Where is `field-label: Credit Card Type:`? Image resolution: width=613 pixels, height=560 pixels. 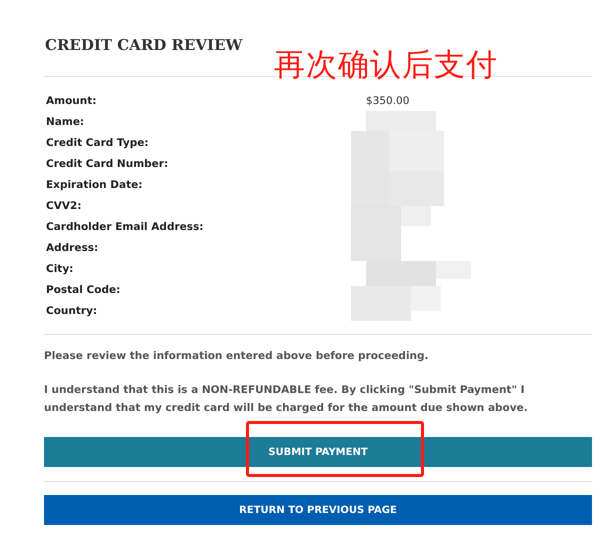
field-label: Credit Card Type: is located at coordinates (98, 143).